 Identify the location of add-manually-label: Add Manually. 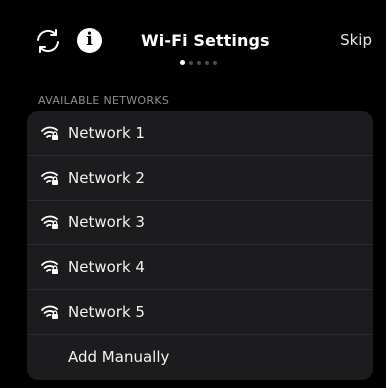
(119, 357).